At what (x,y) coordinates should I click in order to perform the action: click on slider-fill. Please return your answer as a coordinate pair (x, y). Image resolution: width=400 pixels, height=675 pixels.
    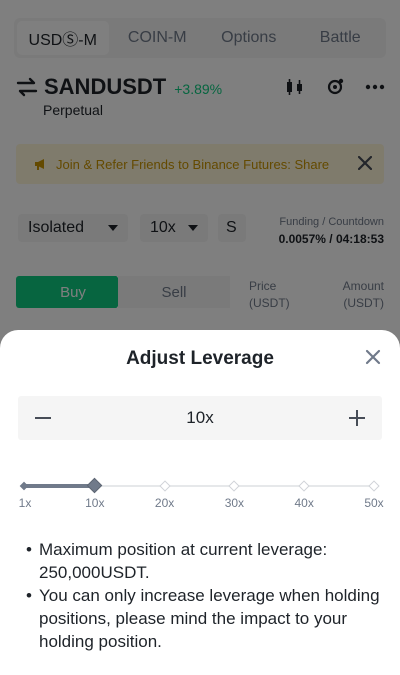
    Looking at the image, I should click on (60, 486).